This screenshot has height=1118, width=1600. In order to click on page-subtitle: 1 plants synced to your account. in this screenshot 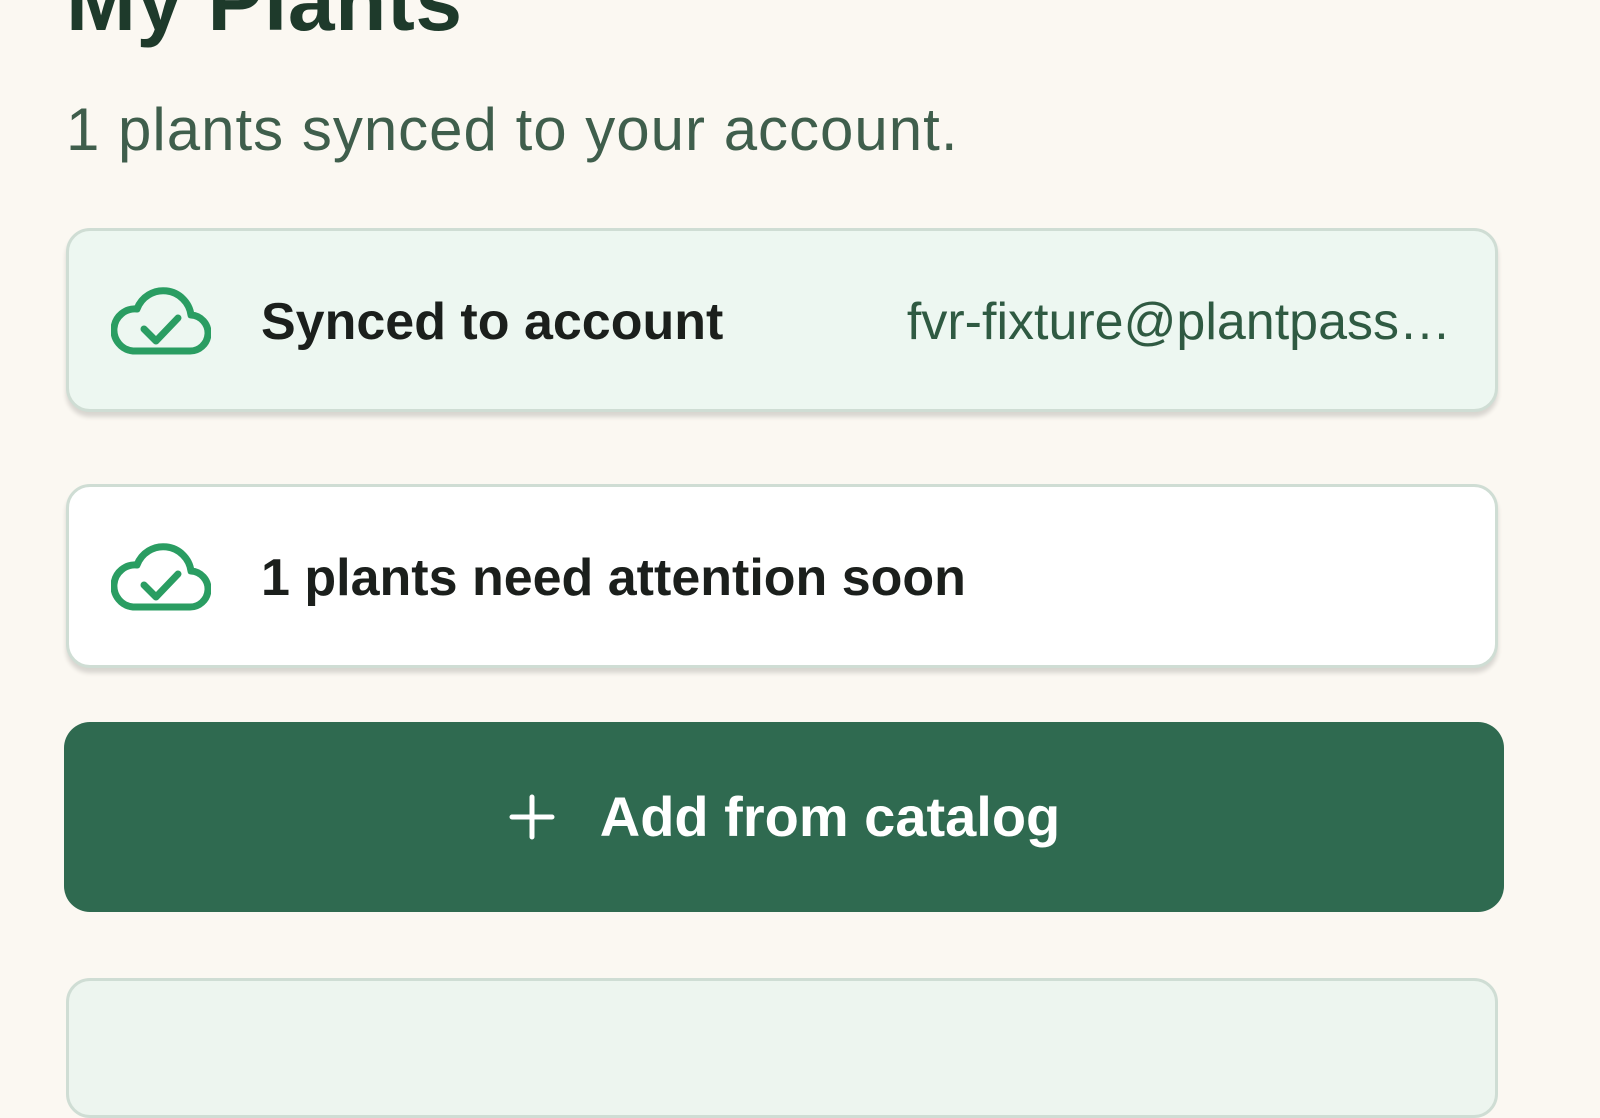, I will do `click(512, 129)`.